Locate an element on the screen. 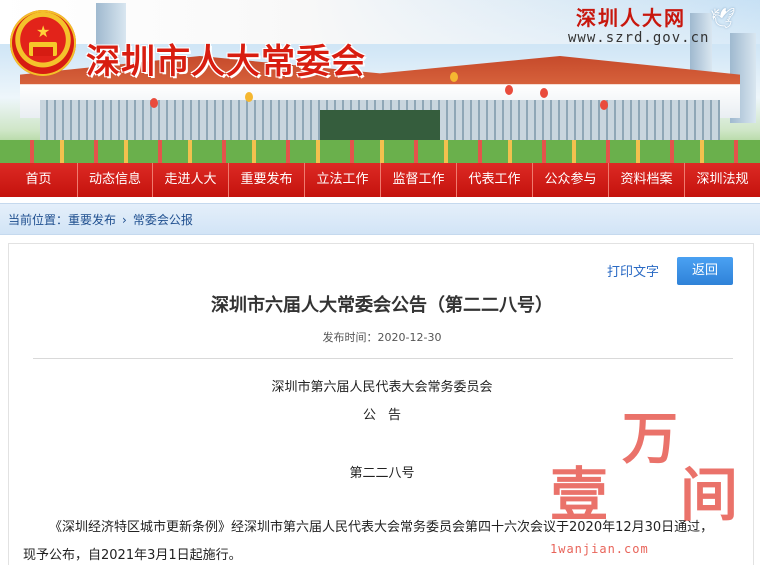 The height and width of the screenshot is (565, 760). national-emblem-icon: ★ is located at coordinates (43, 43).